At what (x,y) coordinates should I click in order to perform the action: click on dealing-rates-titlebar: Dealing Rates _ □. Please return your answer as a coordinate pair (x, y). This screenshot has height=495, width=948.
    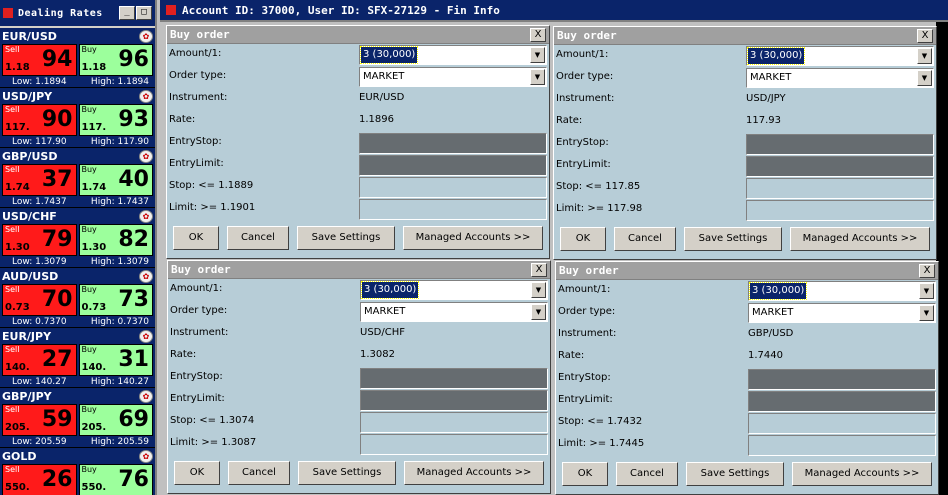
    Looking at the image, I should click on (77, 14).